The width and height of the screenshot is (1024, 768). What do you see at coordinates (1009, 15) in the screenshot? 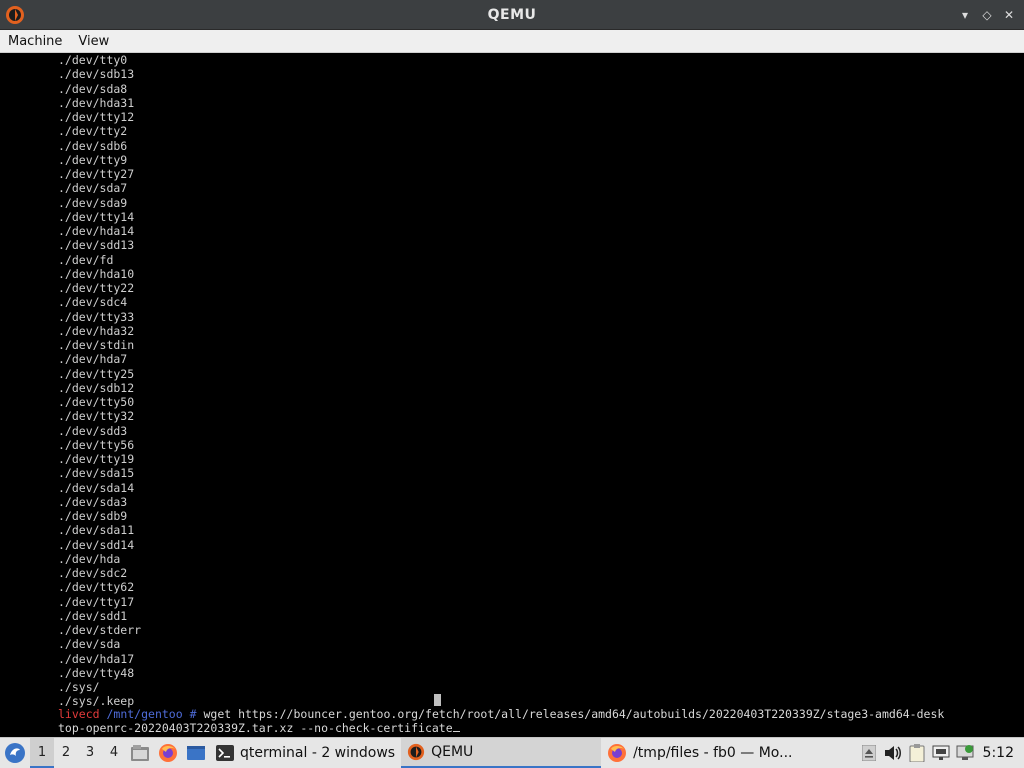
I see `close-button: ✕` at bounding box center [1009, 15].